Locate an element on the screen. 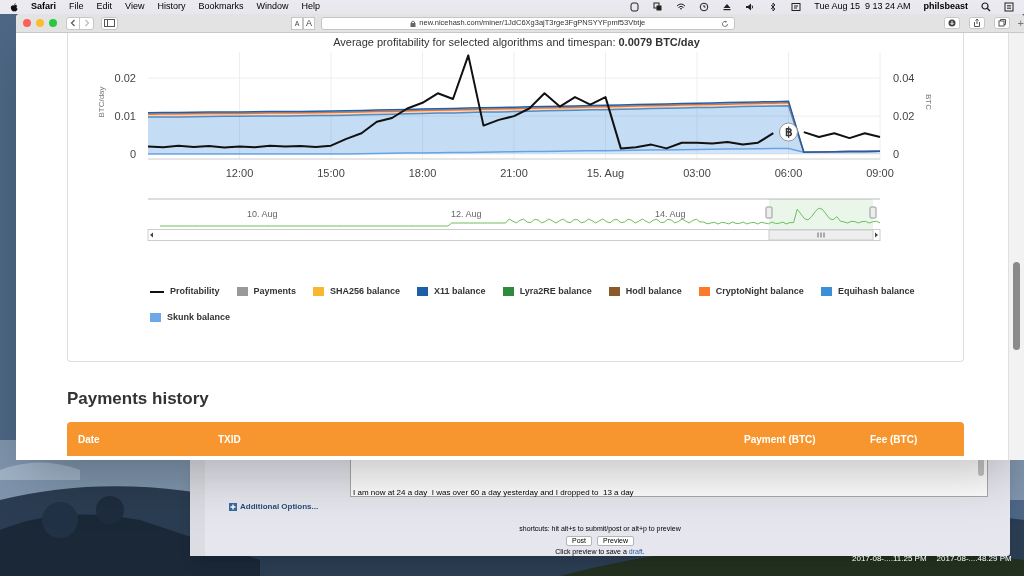 The height and width of the screenshot is (576, 1024). scrollbar is located at coordinates (1016, 246).